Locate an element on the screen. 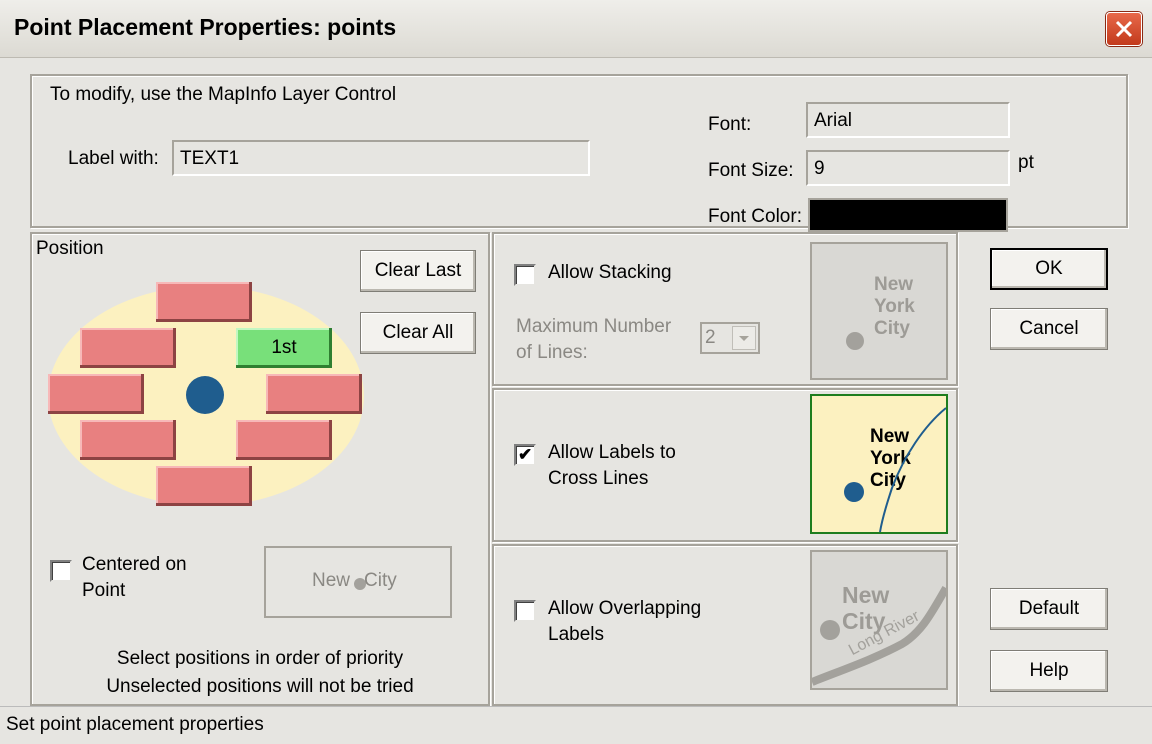 Image resolution: width=1152 pixels, height=744 pixels. font-size-unit: pt is located at coordinates (1026, 162).